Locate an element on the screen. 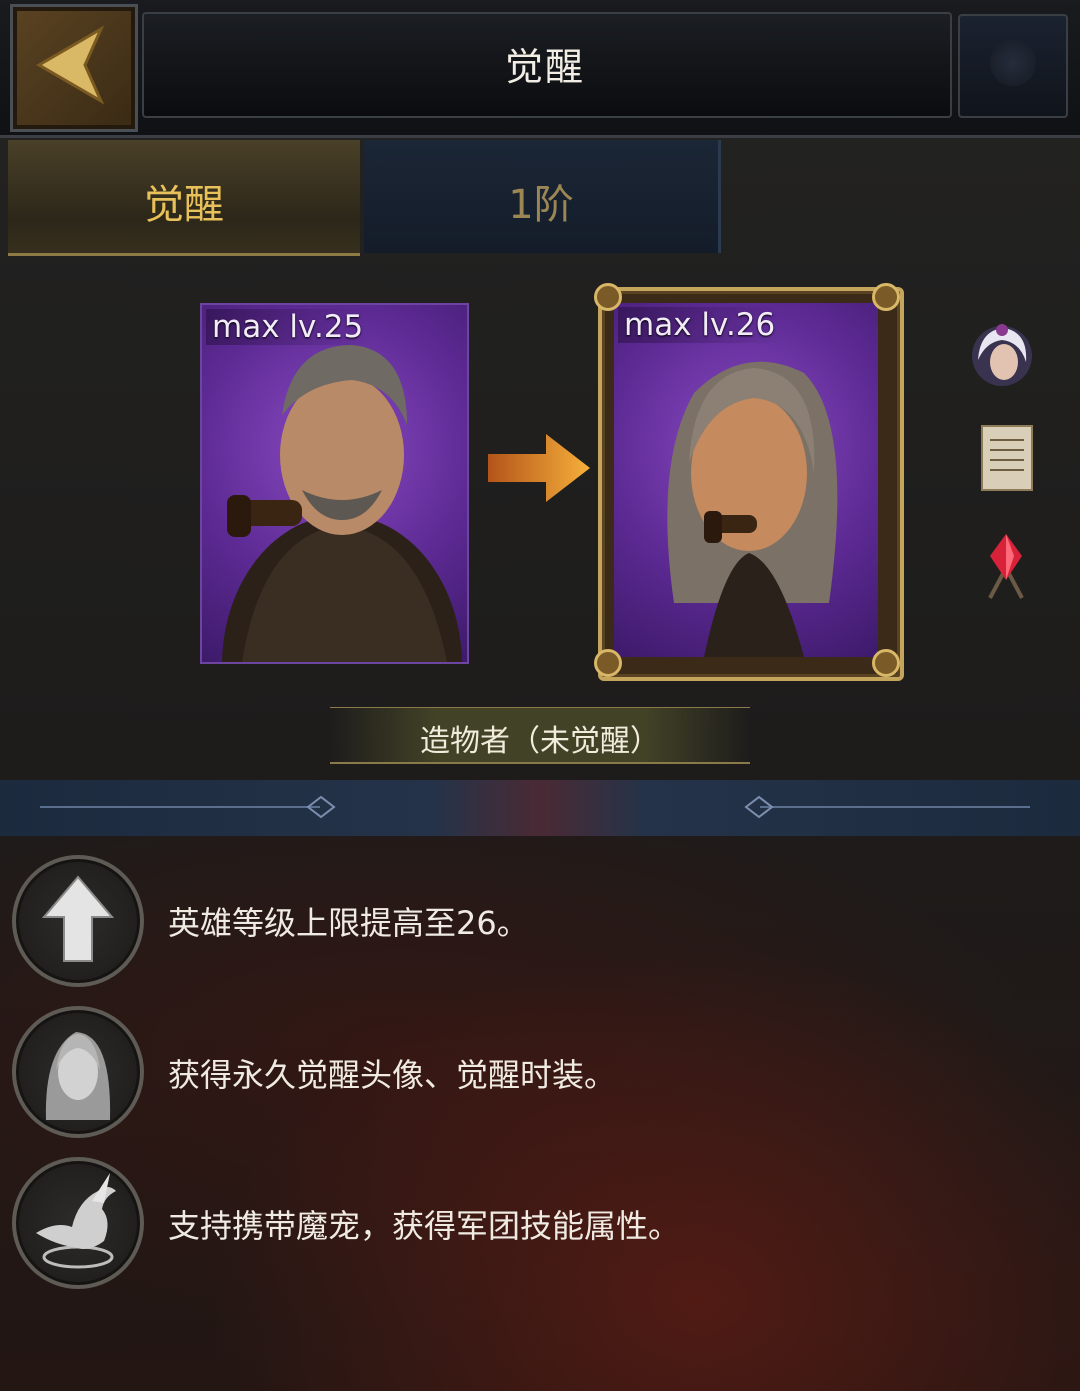 The image size is (1080, 1391). dragon-pet-icon is located at coordinates (76, 1221).